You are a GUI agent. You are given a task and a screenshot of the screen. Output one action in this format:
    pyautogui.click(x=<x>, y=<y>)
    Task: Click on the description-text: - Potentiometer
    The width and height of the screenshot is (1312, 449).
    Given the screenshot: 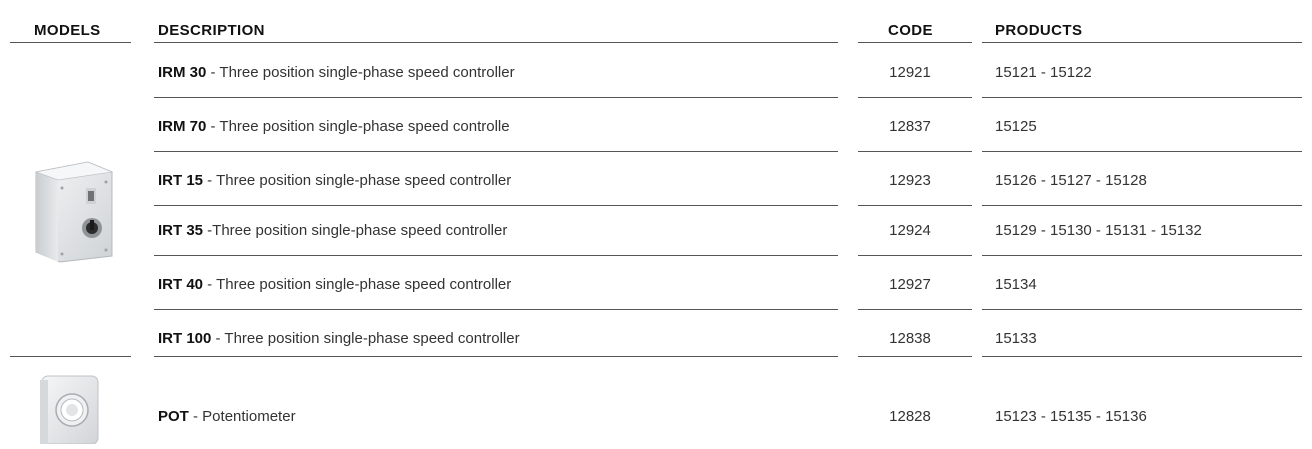 What is the action you would take?
    pyautogui.click(x=242, y=416)
    